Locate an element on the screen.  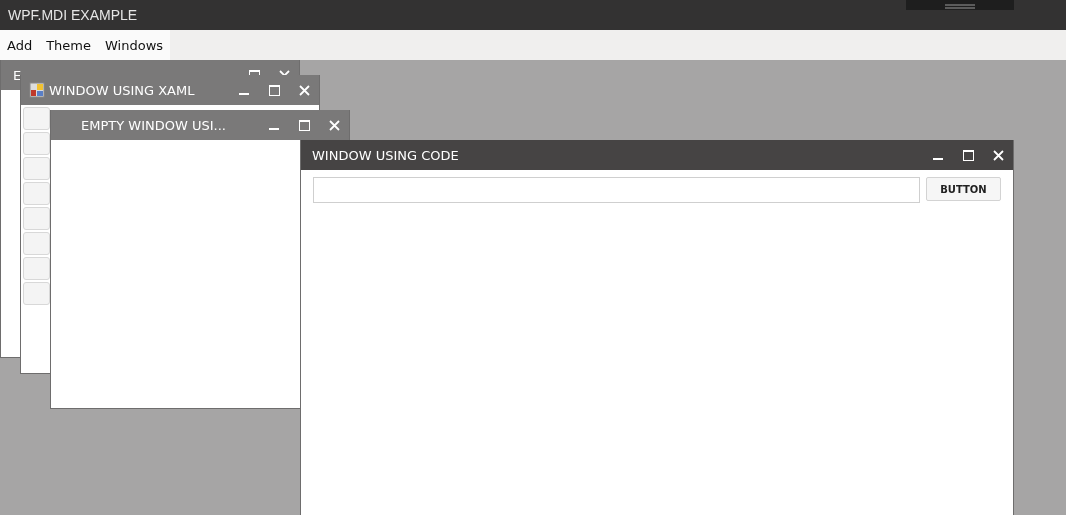
text-field is located at coordinates (616, 190).